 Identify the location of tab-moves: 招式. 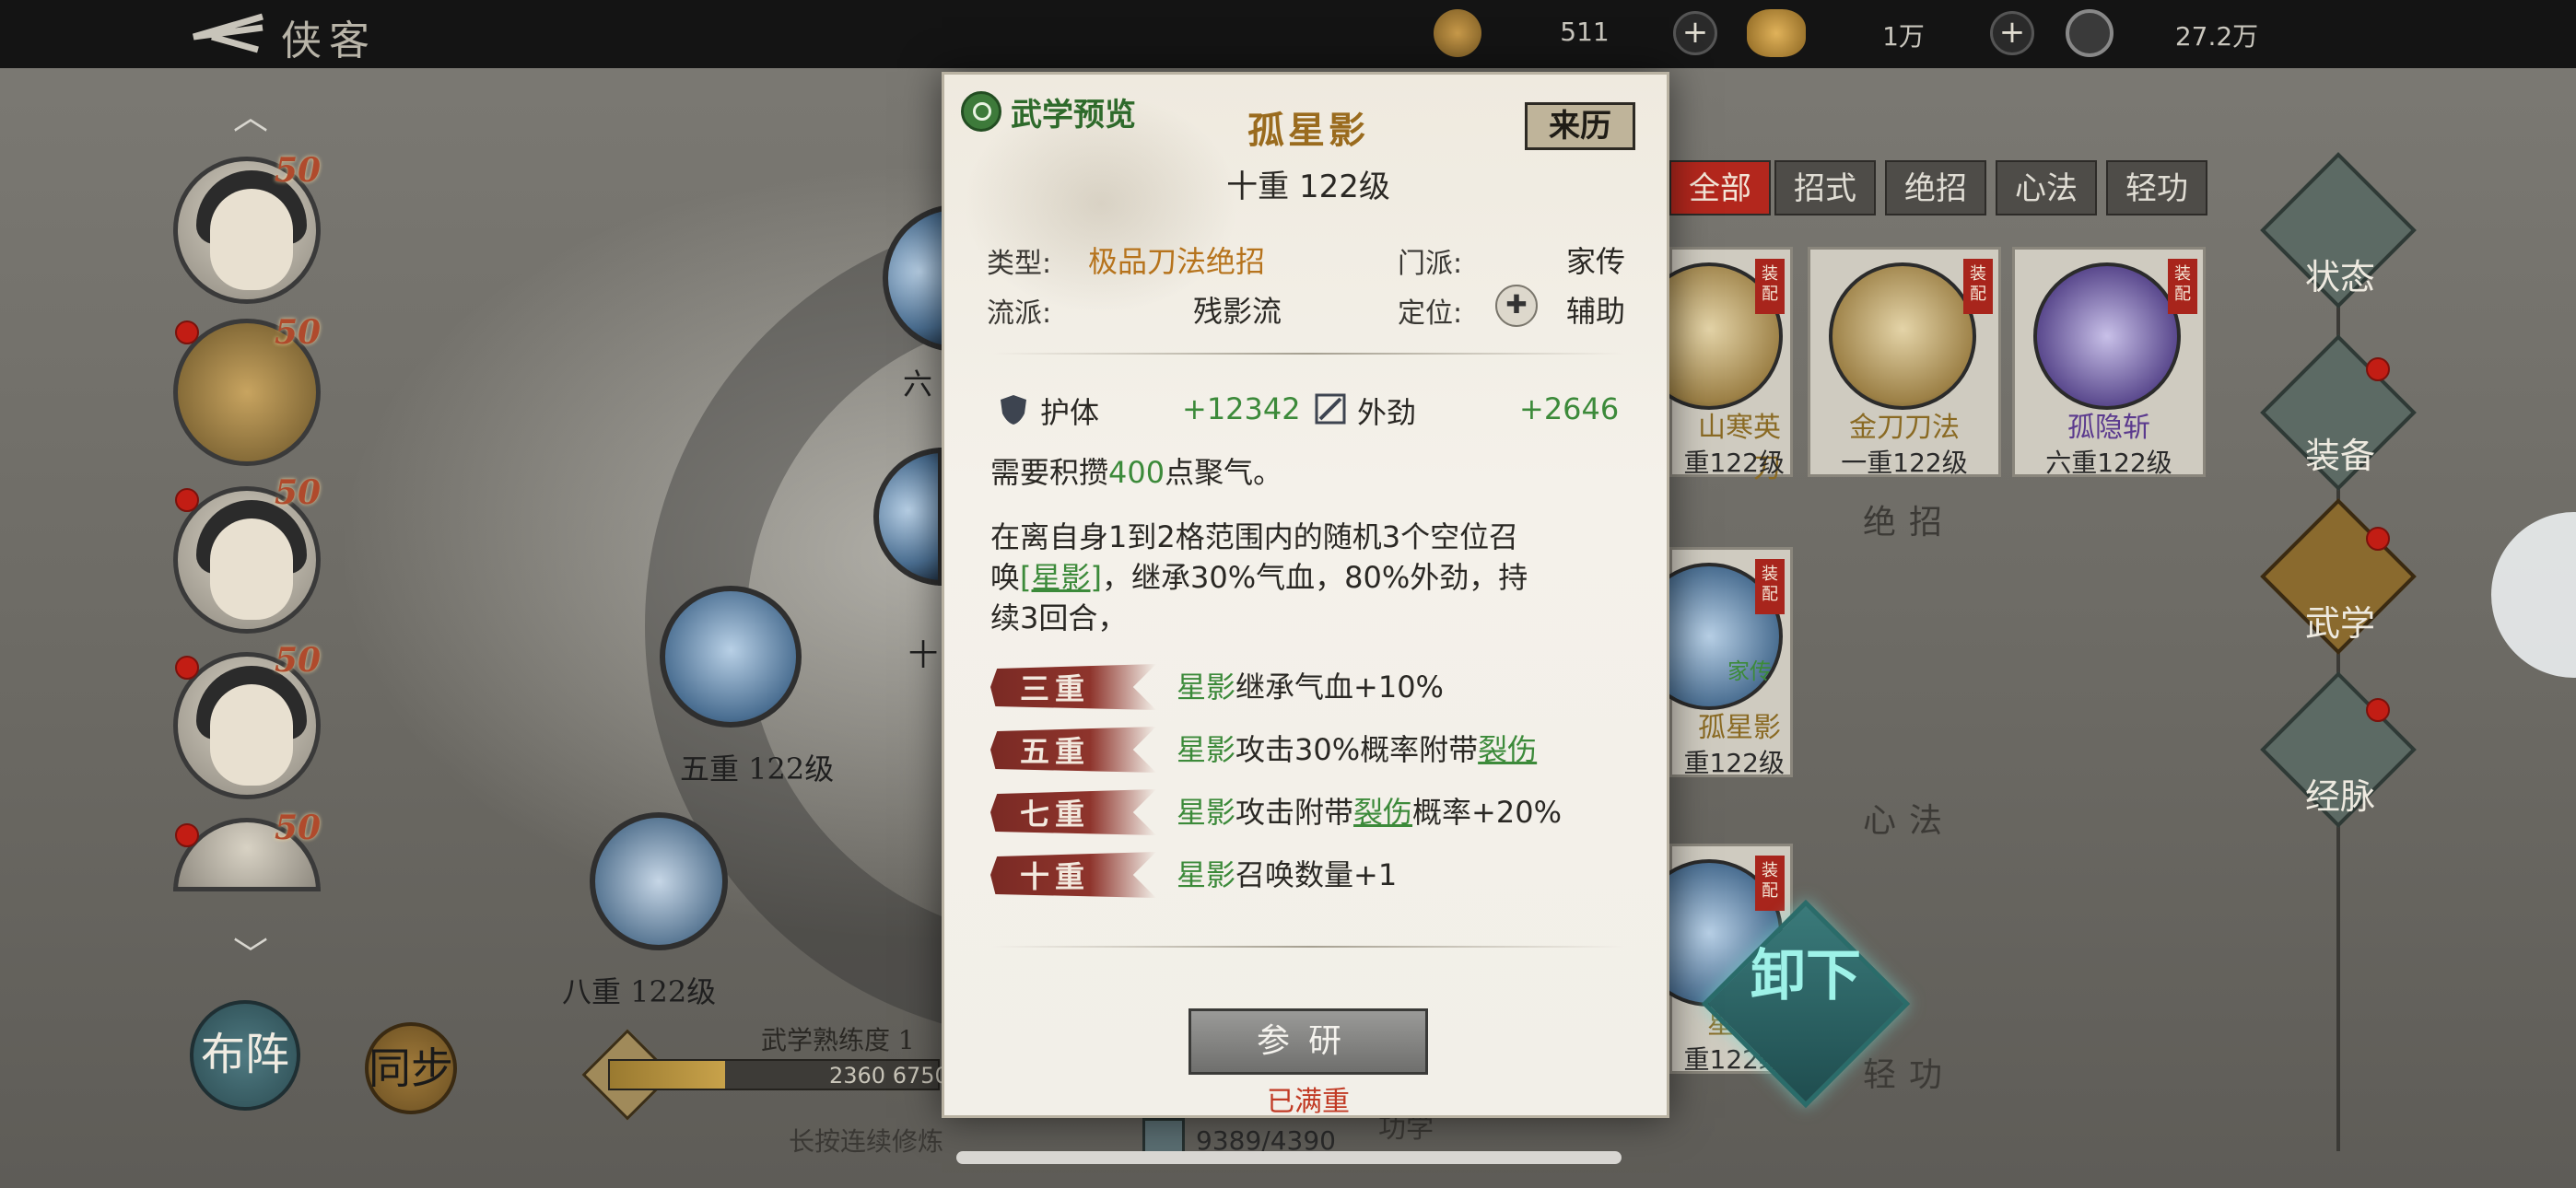
(1825, 187).